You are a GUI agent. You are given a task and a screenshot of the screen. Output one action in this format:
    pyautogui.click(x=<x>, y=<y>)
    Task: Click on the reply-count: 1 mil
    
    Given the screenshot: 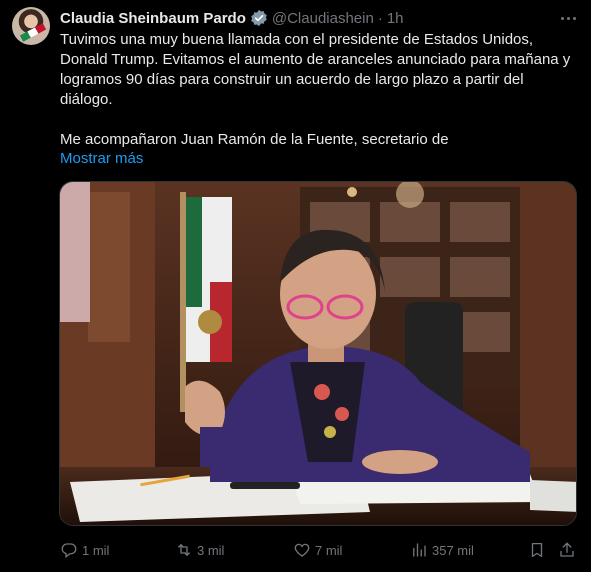 What is the action you would take?
    pyautogui.click(x=96, y=550)
    